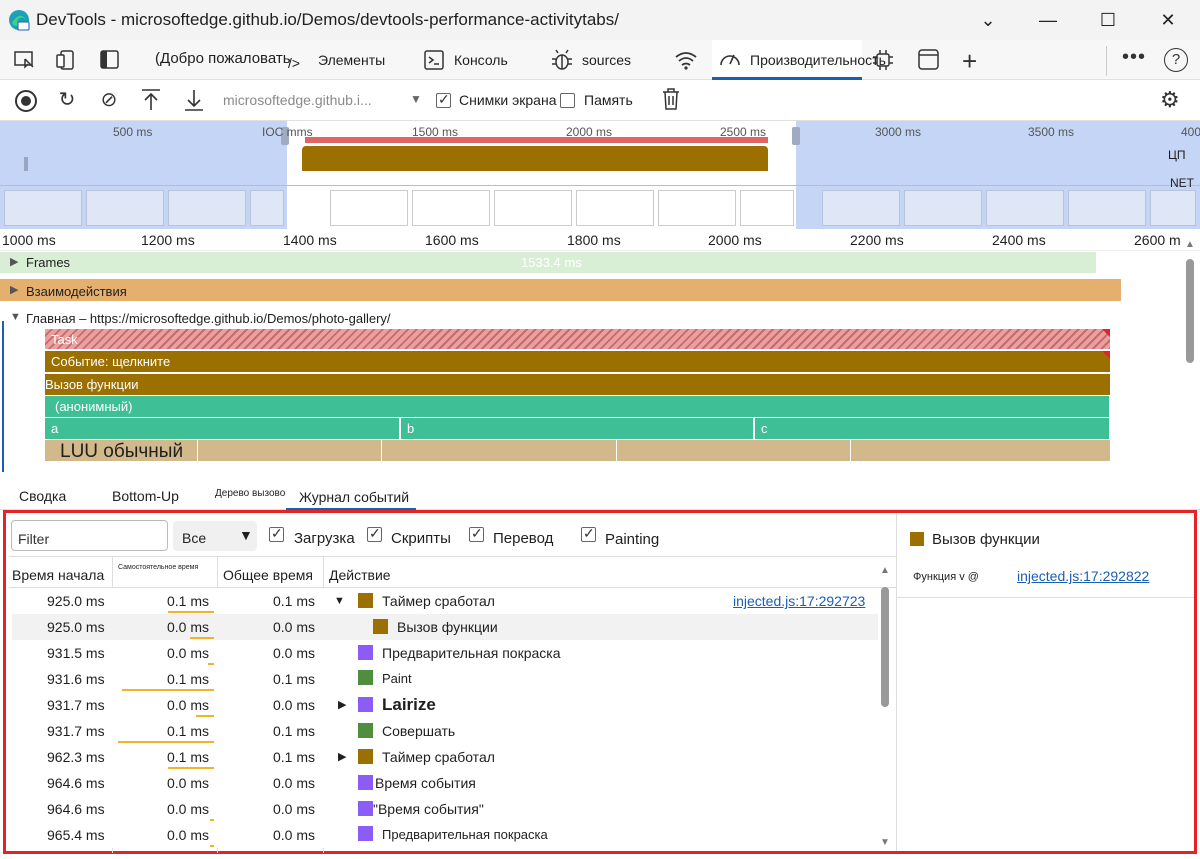 This screenshot has height=859, width=1200. Describe the element at coordinates (671, 99) in the screenshot. I see `garbage-collect-icon` at that location.